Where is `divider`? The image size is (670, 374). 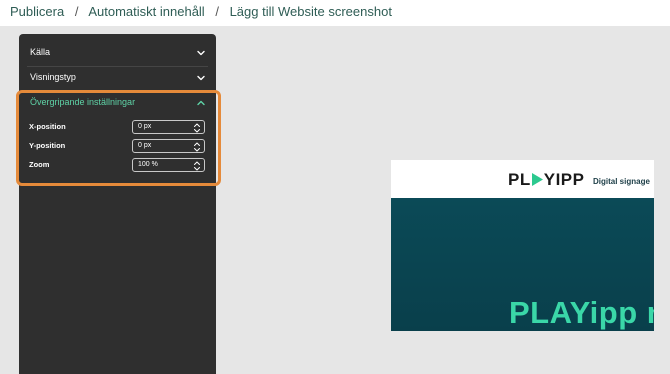
divider is located at coordinates (117, 66).